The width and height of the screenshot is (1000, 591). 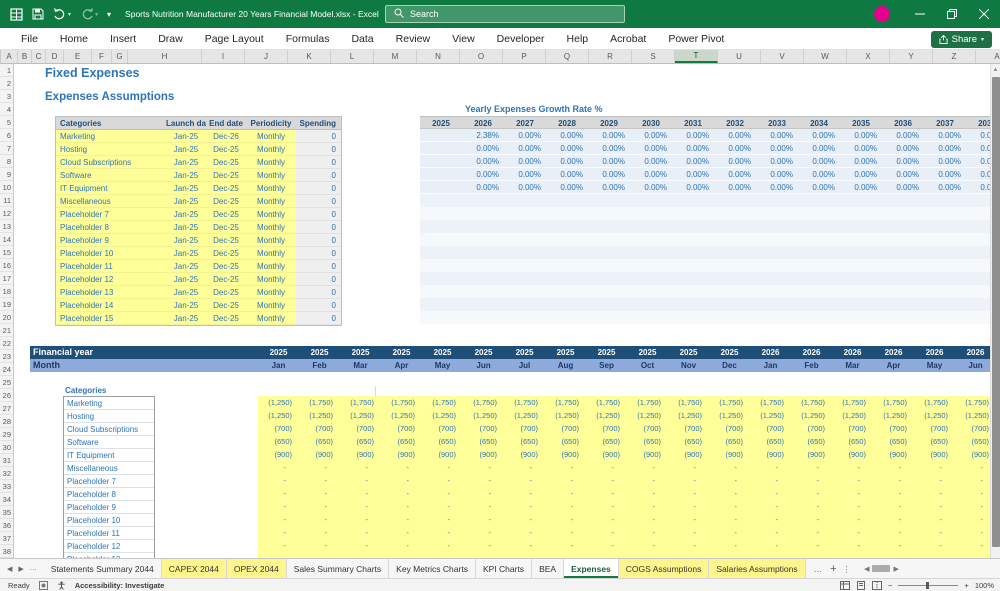 I want to click on assumptions-launch-cell: Jan-25, so click(x=186, y=240).